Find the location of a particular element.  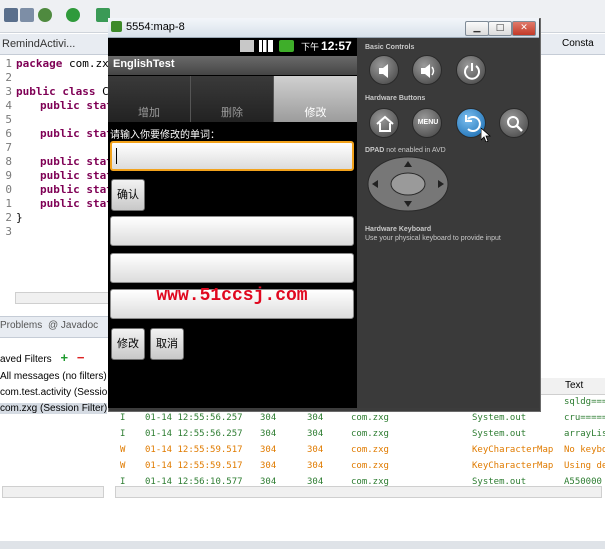

clock-time: 12:57 is located at coordinates (336, 46).